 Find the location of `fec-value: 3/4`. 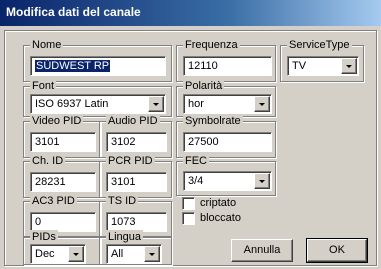

fec-value: 3/4 is located at coordinates (196, 181).